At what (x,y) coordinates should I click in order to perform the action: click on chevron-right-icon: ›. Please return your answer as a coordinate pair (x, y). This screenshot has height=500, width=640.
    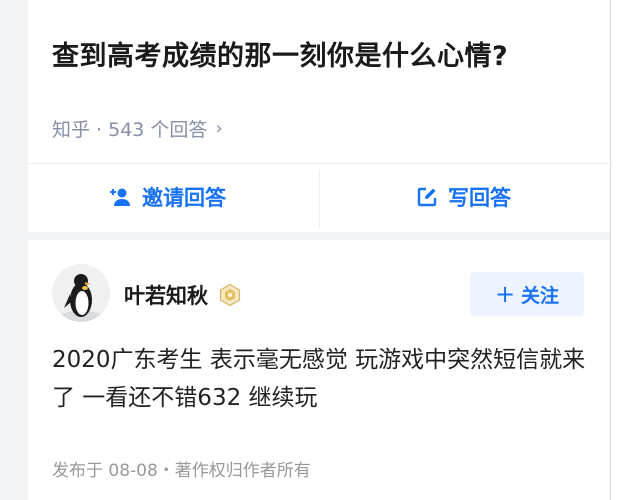
    Looking at the image, I should click on (219, 128).